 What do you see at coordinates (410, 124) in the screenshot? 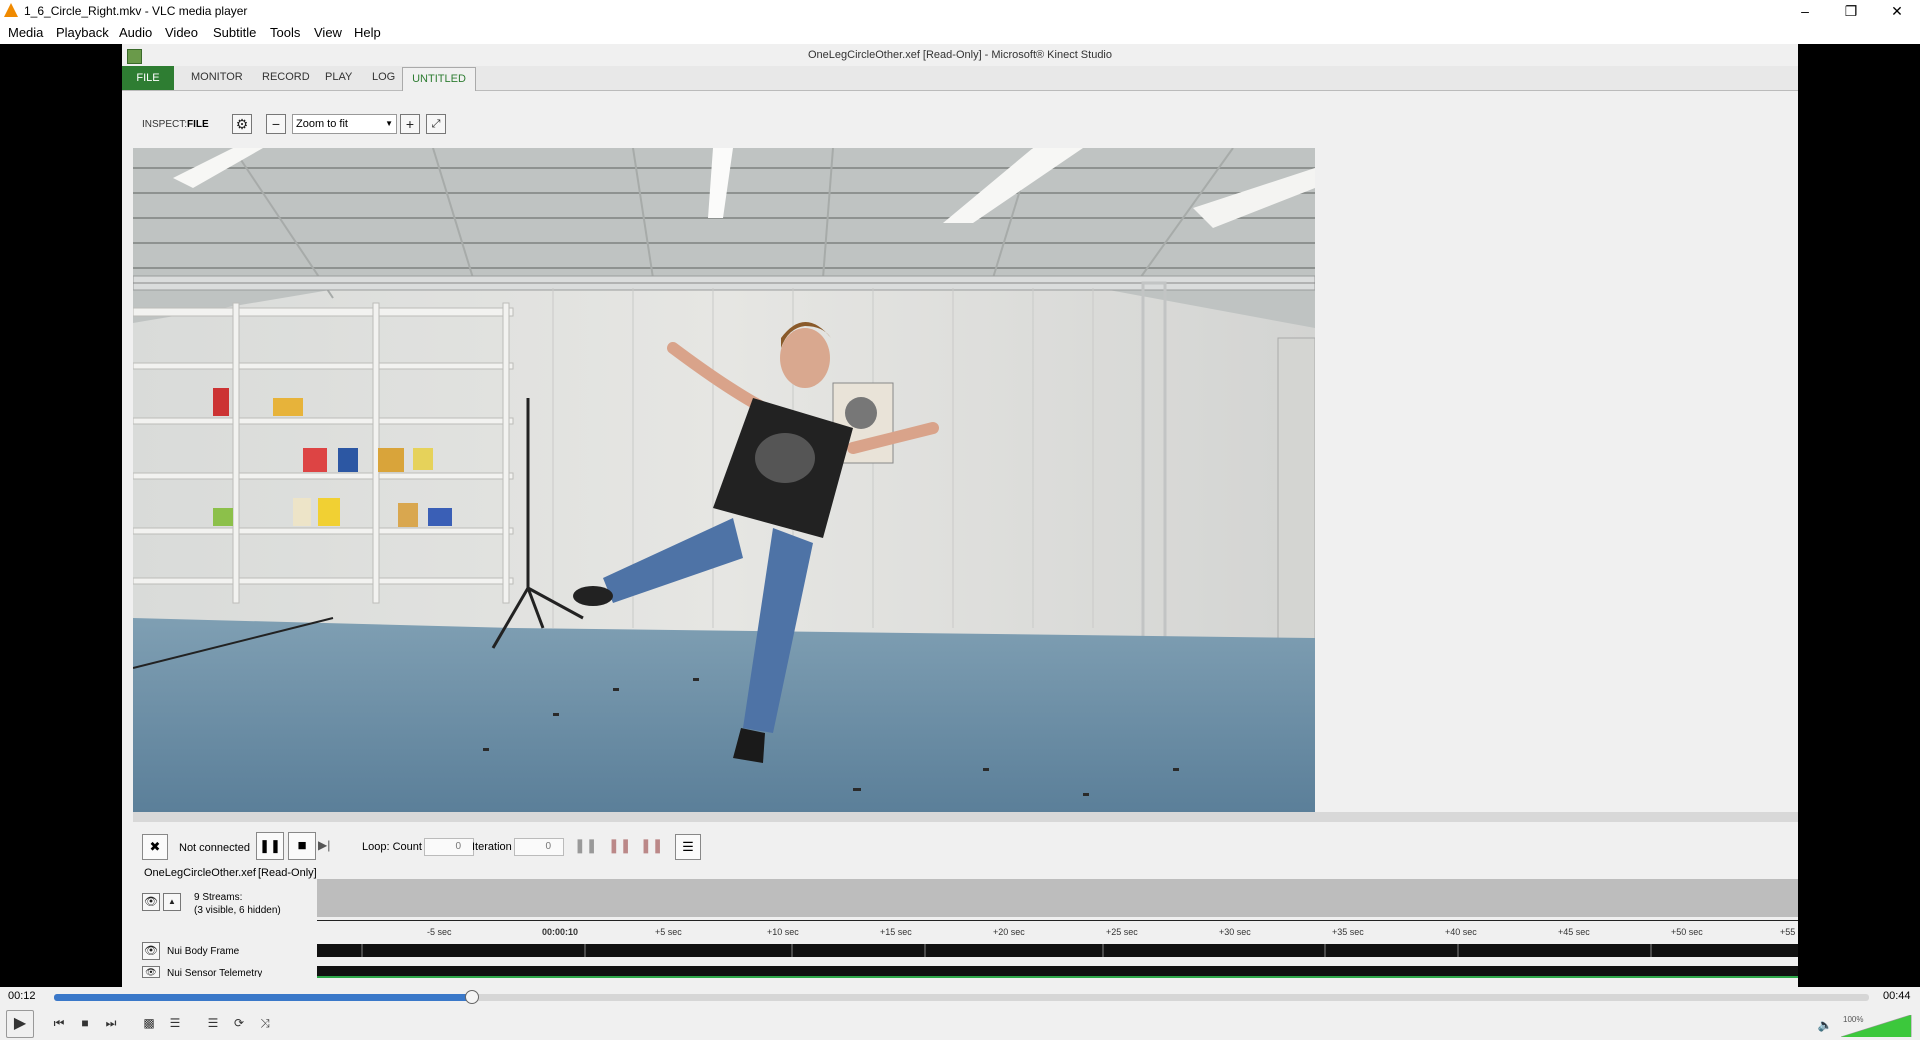
I see `zoom-in-button: +` at bounding box center [410, 124].